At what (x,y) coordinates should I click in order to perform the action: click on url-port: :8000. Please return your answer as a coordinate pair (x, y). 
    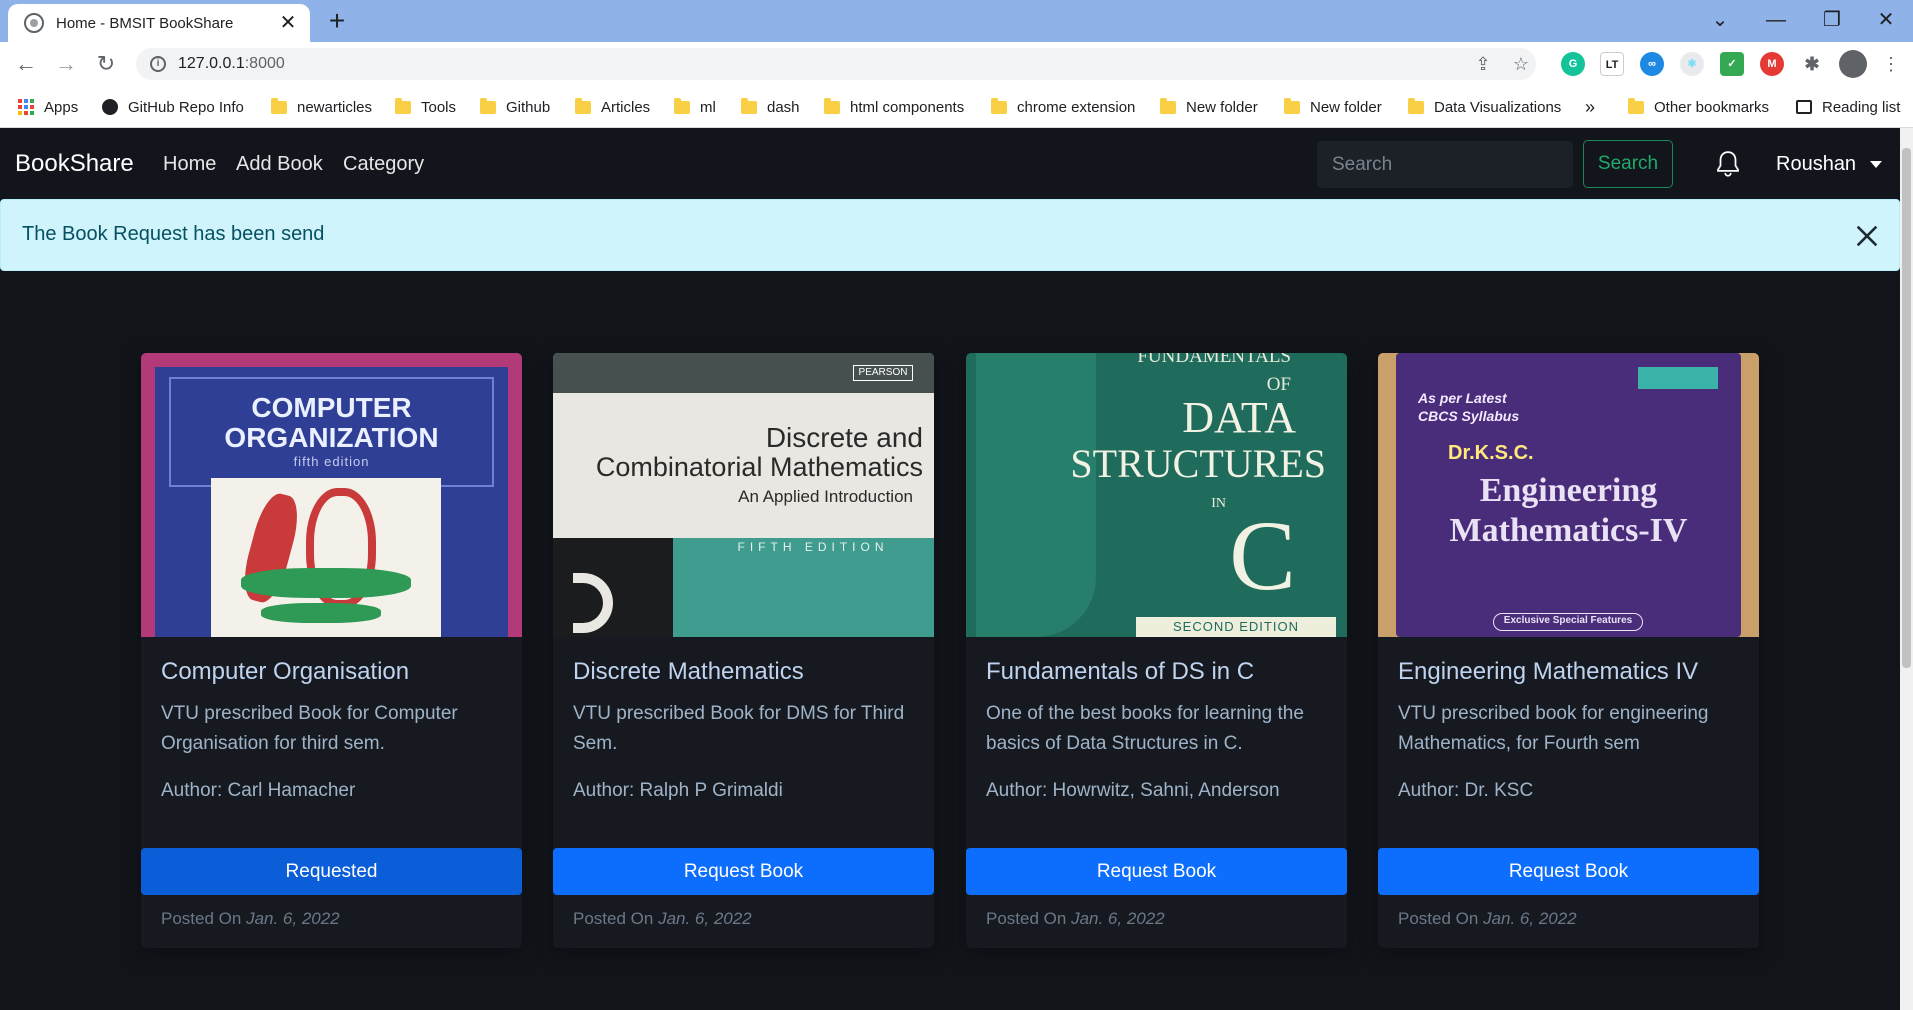
    Looking at the image, I should click on (264, 63).